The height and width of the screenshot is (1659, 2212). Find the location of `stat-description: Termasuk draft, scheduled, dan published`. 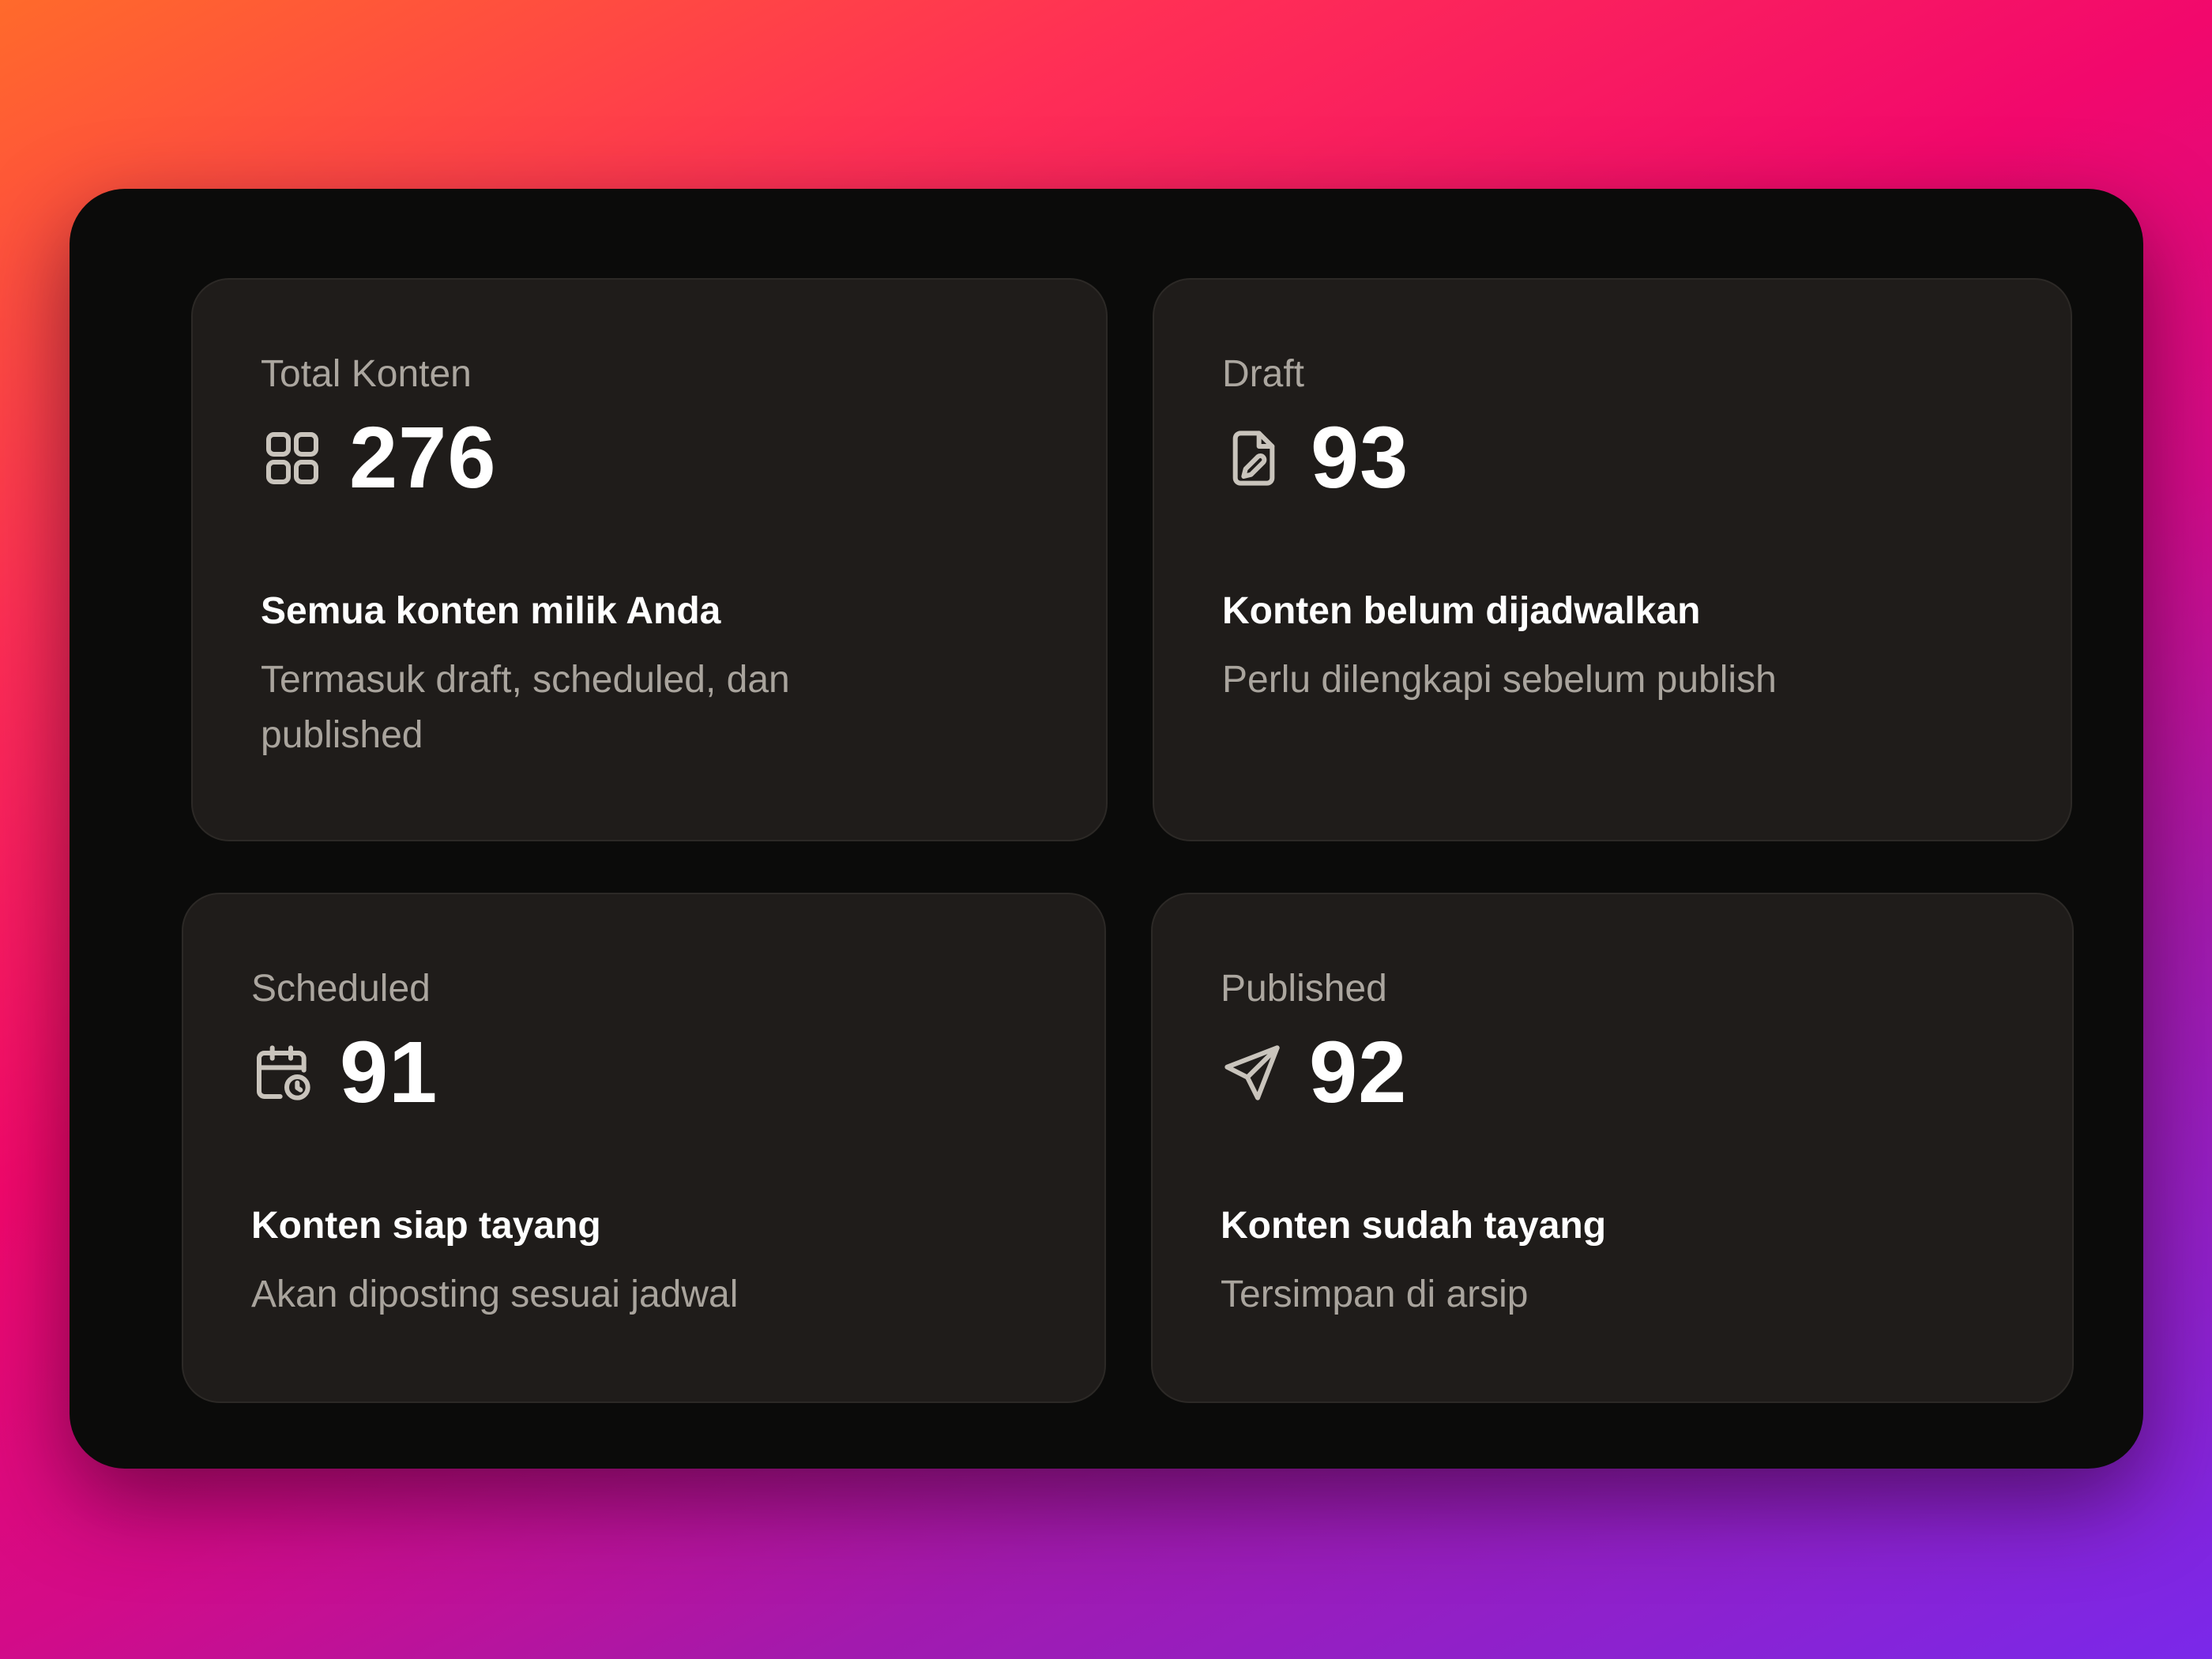

stat-description: Termasuk draft, scheduled, dan published is located at coordinates (525, 708).